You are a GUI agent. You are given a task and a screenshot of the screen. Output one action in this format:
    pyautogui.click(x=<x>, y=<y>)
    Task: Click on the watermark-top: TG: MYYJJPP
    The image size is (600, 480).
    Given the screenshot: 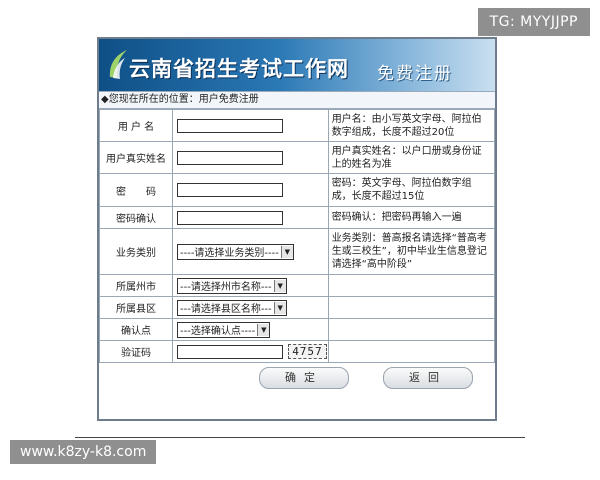 What is the action you would take?
    pyautogui.click(x=533, y=22)
    